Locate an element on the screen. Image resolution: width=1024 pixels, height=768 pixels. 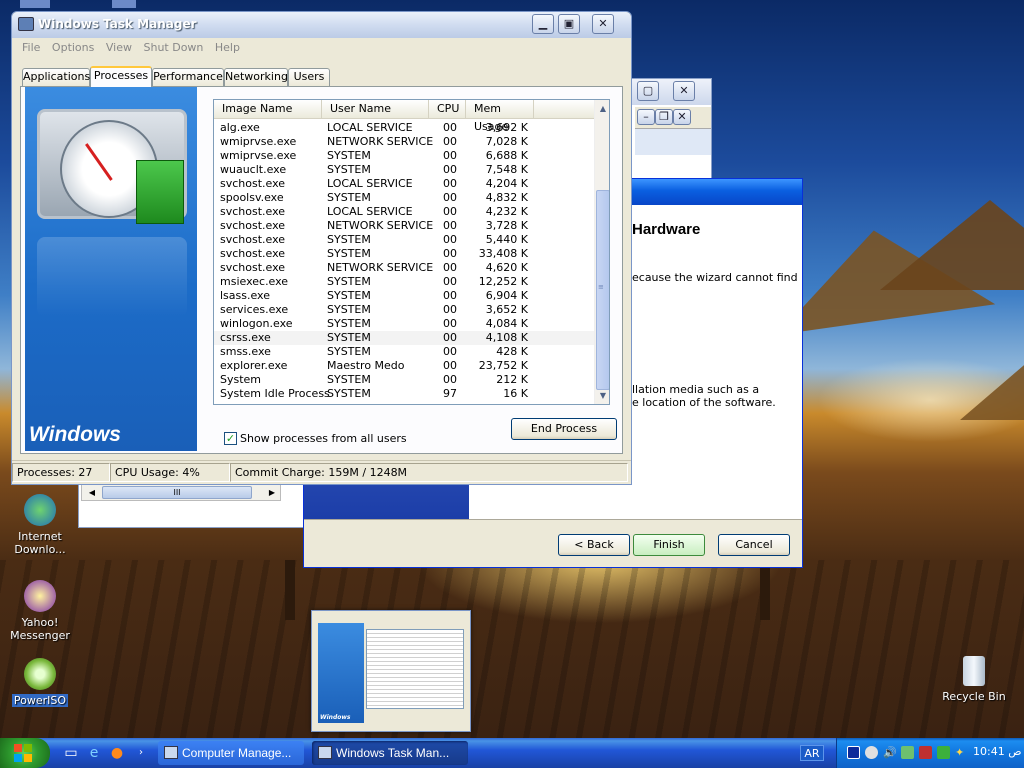
table-row: svchost.exe NETWORK SERVICE 00 4,620 K is located at coordinates (404, 268).